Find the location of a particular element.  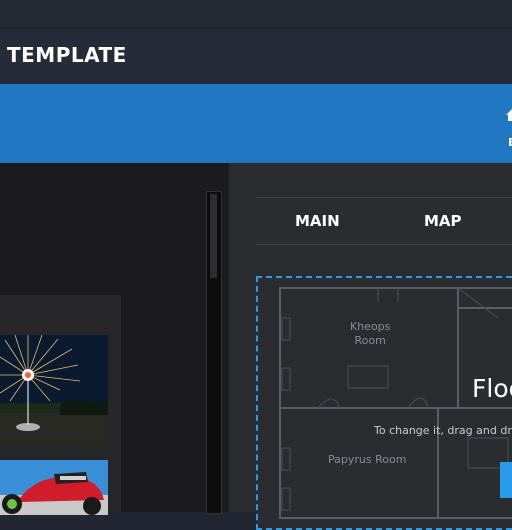

room-label-kheops: Kheops Room is located at coordinates (370, 334).